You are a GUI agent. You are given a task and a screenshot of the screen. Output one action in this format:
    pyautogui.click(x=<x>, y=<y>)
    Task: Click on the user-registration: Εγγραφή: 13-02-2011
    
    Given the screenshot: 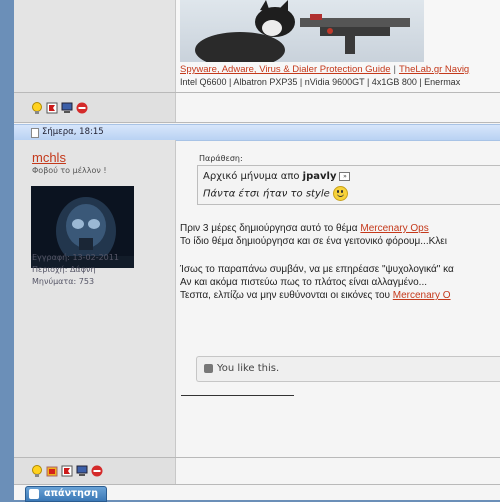 What is the action you would take?
    pyautogui.click(x=75, y=257)
    